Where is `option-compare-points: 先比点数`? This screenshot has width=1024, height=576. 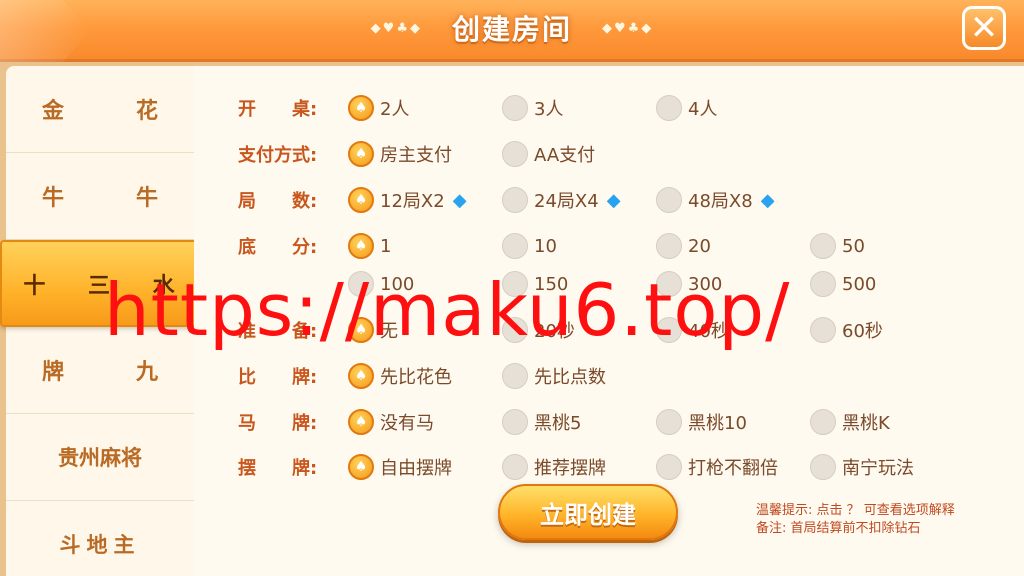 option-compare-points: 先比点数 is located at coordinates (554, 376).